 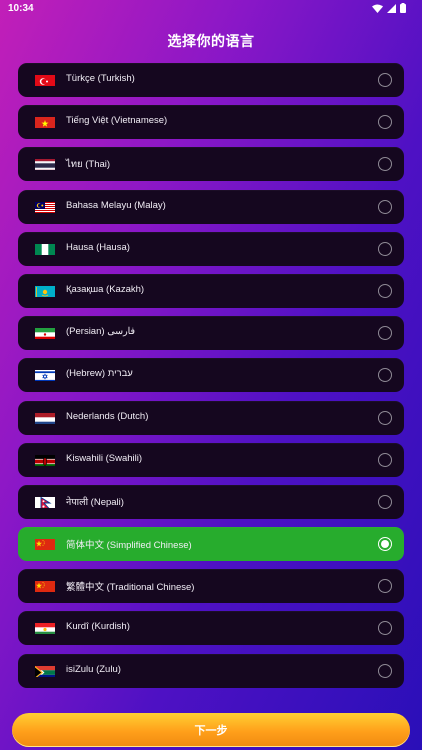 What do you see at coordinates (211, 417) in the screenshot?
I see `language-option-netherlands: Nederlands (Dutch)` at bounding box center [211, 417].